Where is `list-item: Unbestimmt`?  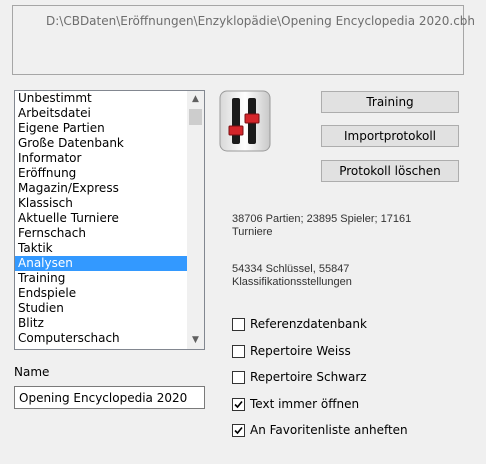
list-item: Unbestimmt is located at coordinates (101, 98).